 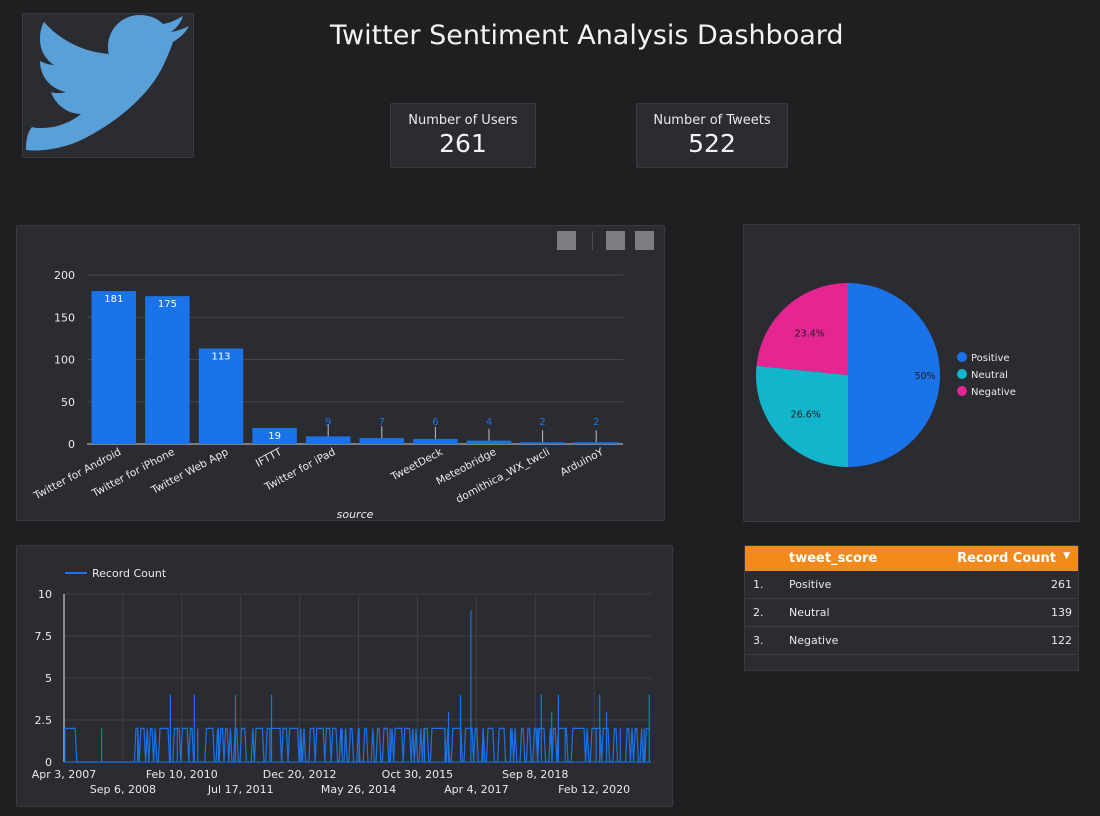 What do you see at coordinates (113, 299) in the screenshot?
I see `bar-value-label: 181` at bounding box center [113, 299].